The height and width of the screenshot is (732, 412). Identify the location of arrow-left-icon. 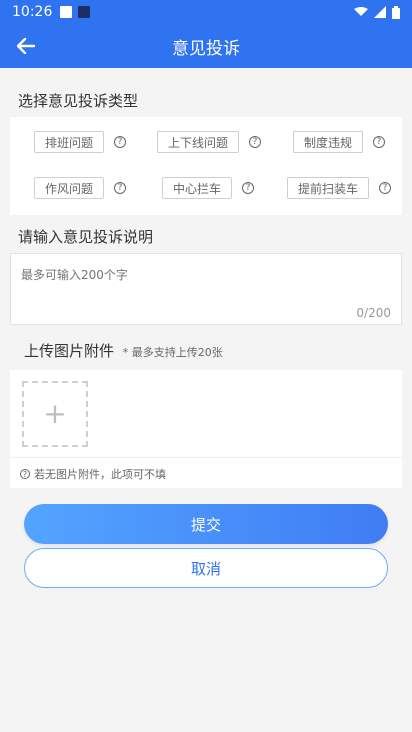
(26, 46).